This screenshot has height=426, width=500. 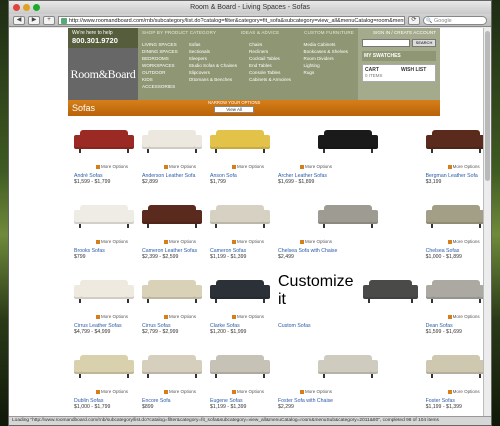 I want to click on category-link: Console Tables, so click(x=273, y=72).